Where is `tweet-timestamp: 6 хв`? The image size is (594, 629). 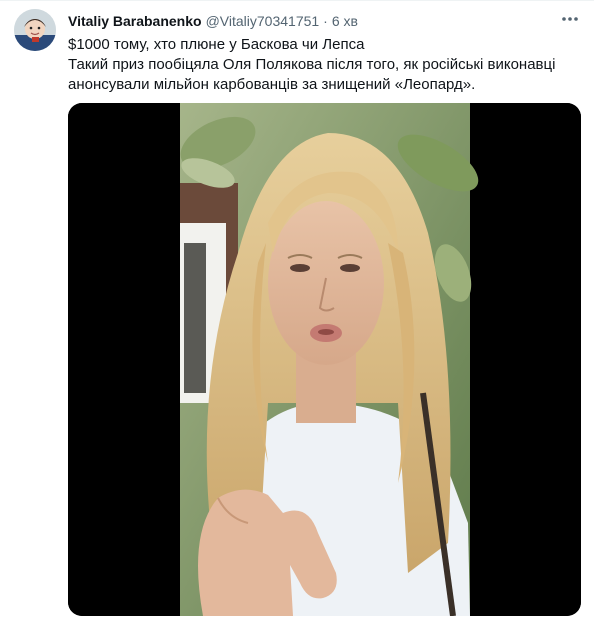 tweet-timestamp: 6 хв is located at coordinates (345, 21).